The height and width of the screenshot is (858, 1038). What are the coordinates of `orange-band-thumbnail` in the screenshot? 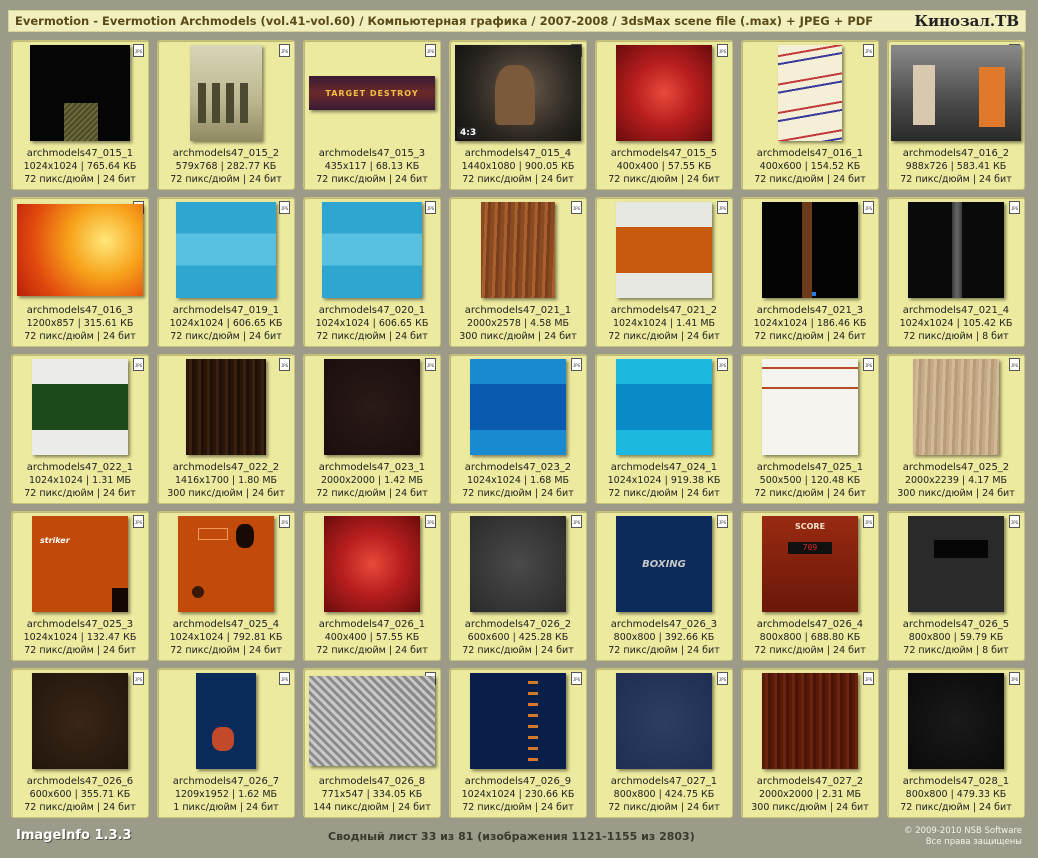 It's located at (664, 250).